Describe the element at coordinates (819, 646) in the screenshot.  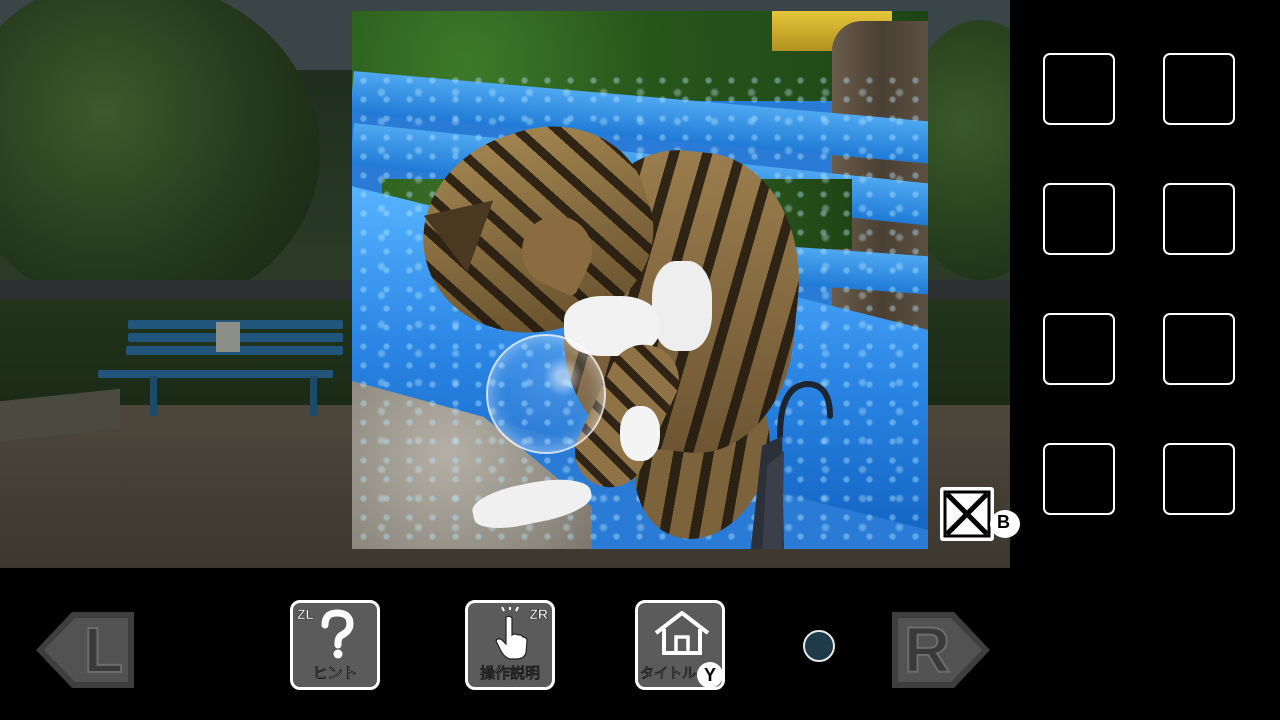
I see `page-indicator-dot` at that location.